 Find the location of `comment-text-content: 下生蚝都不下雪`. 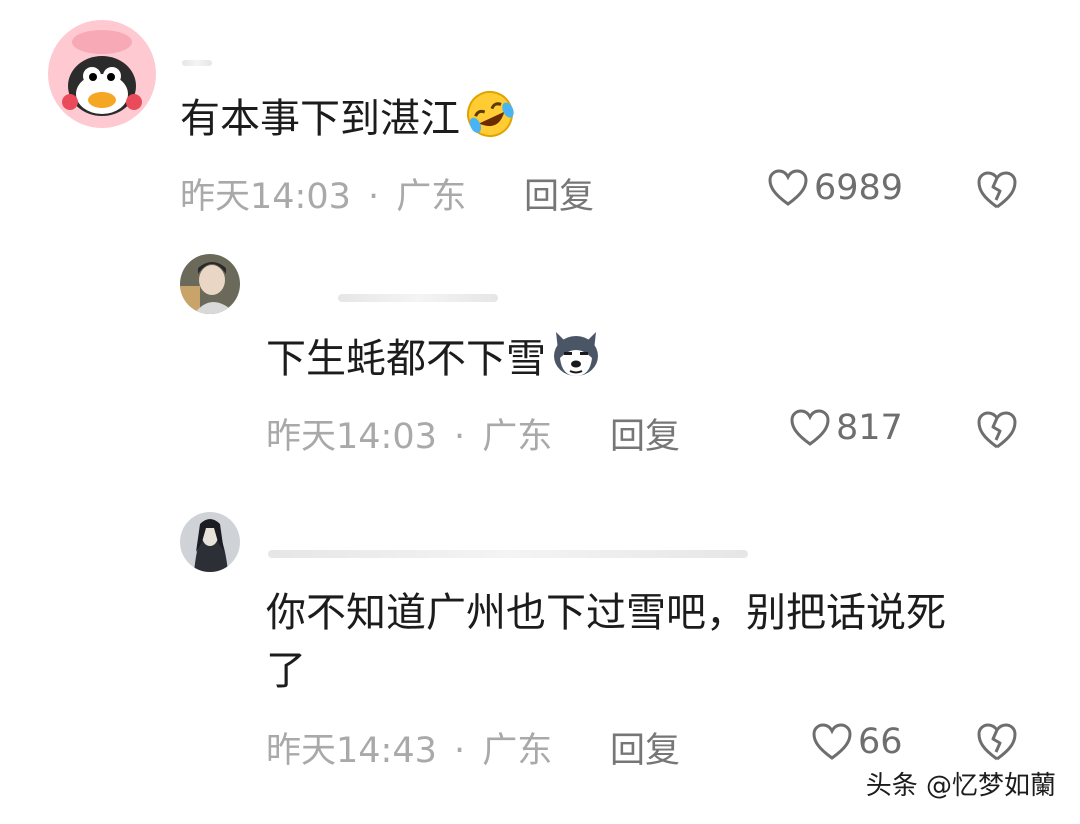

comment-text-content: 下生蚝都不下雪 is located at coordinates (406, 359).